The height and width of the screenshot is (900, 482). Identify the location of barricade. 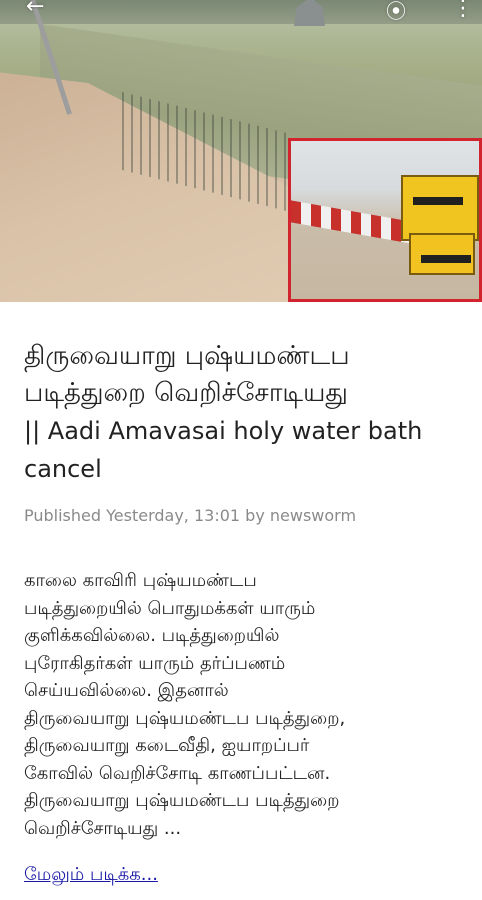
(351, 222).